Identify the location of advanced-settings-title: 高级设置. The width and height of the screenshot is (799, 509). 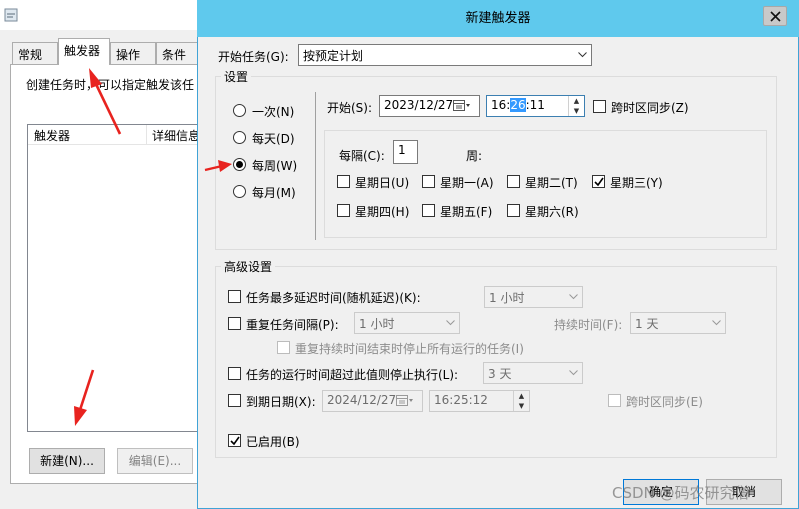
(248, 266).